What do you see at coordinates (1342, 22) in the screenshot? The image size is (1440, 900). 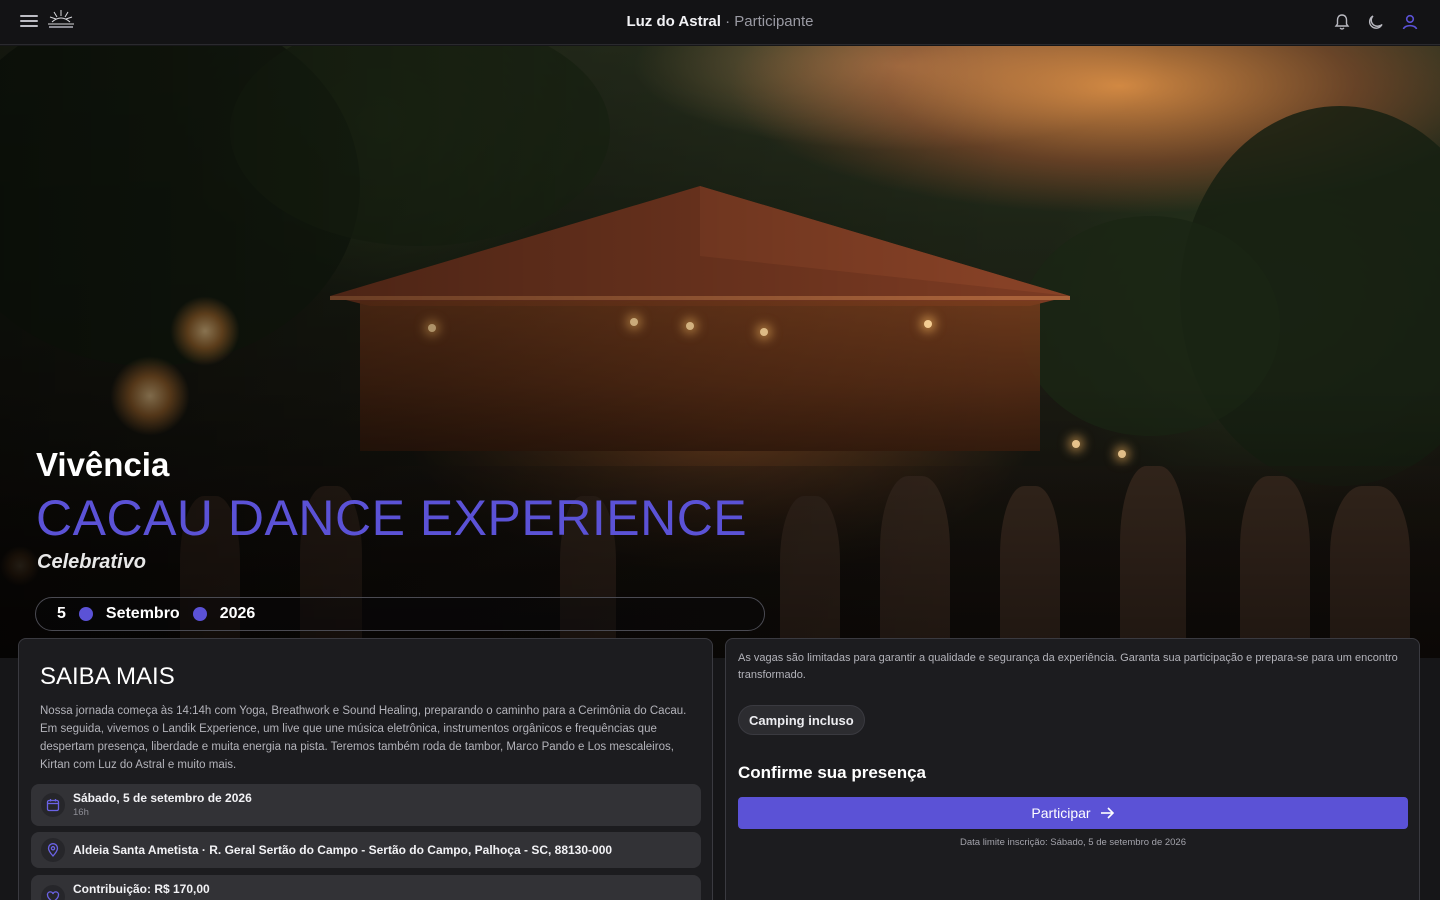 I see `bell-icon` at bounding box center [1342, 22].